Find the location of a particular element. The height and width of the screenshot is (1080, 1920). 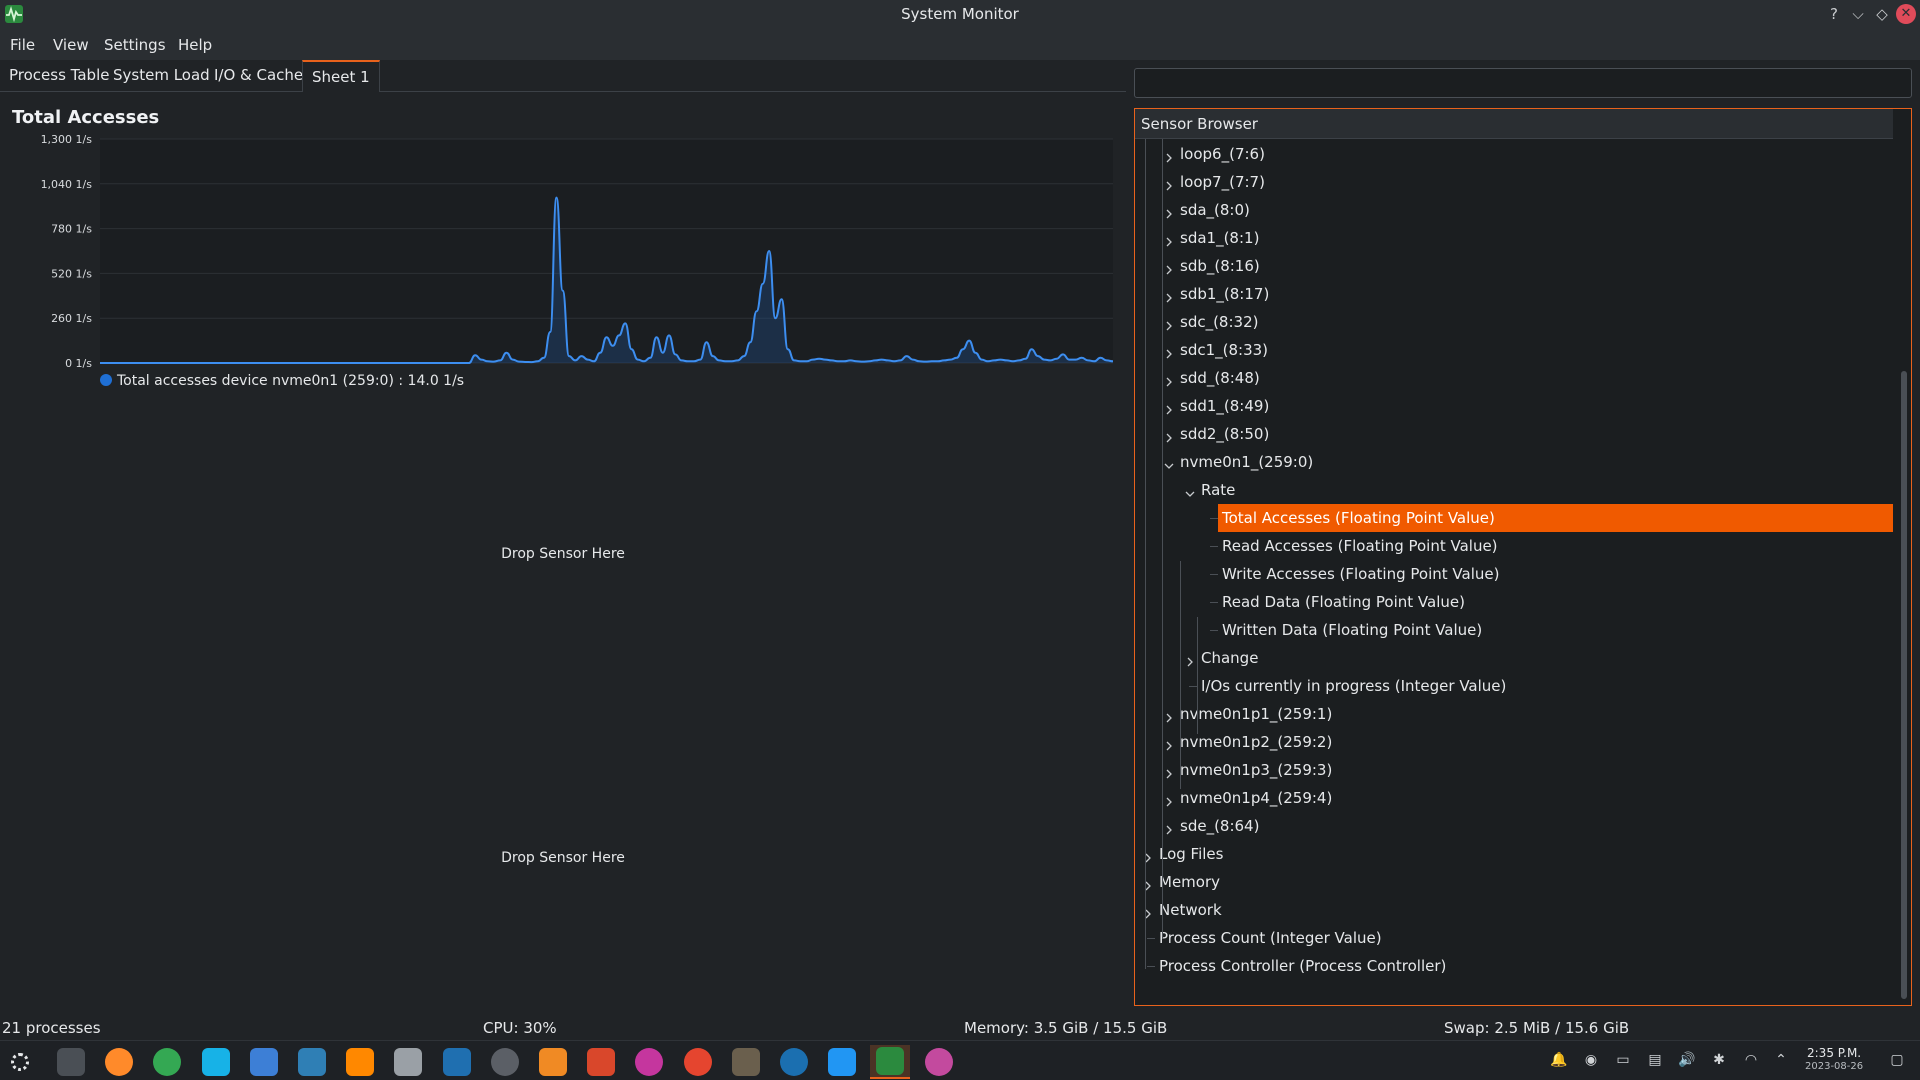

help-icon: ? is located at coordinates (1834, 14).